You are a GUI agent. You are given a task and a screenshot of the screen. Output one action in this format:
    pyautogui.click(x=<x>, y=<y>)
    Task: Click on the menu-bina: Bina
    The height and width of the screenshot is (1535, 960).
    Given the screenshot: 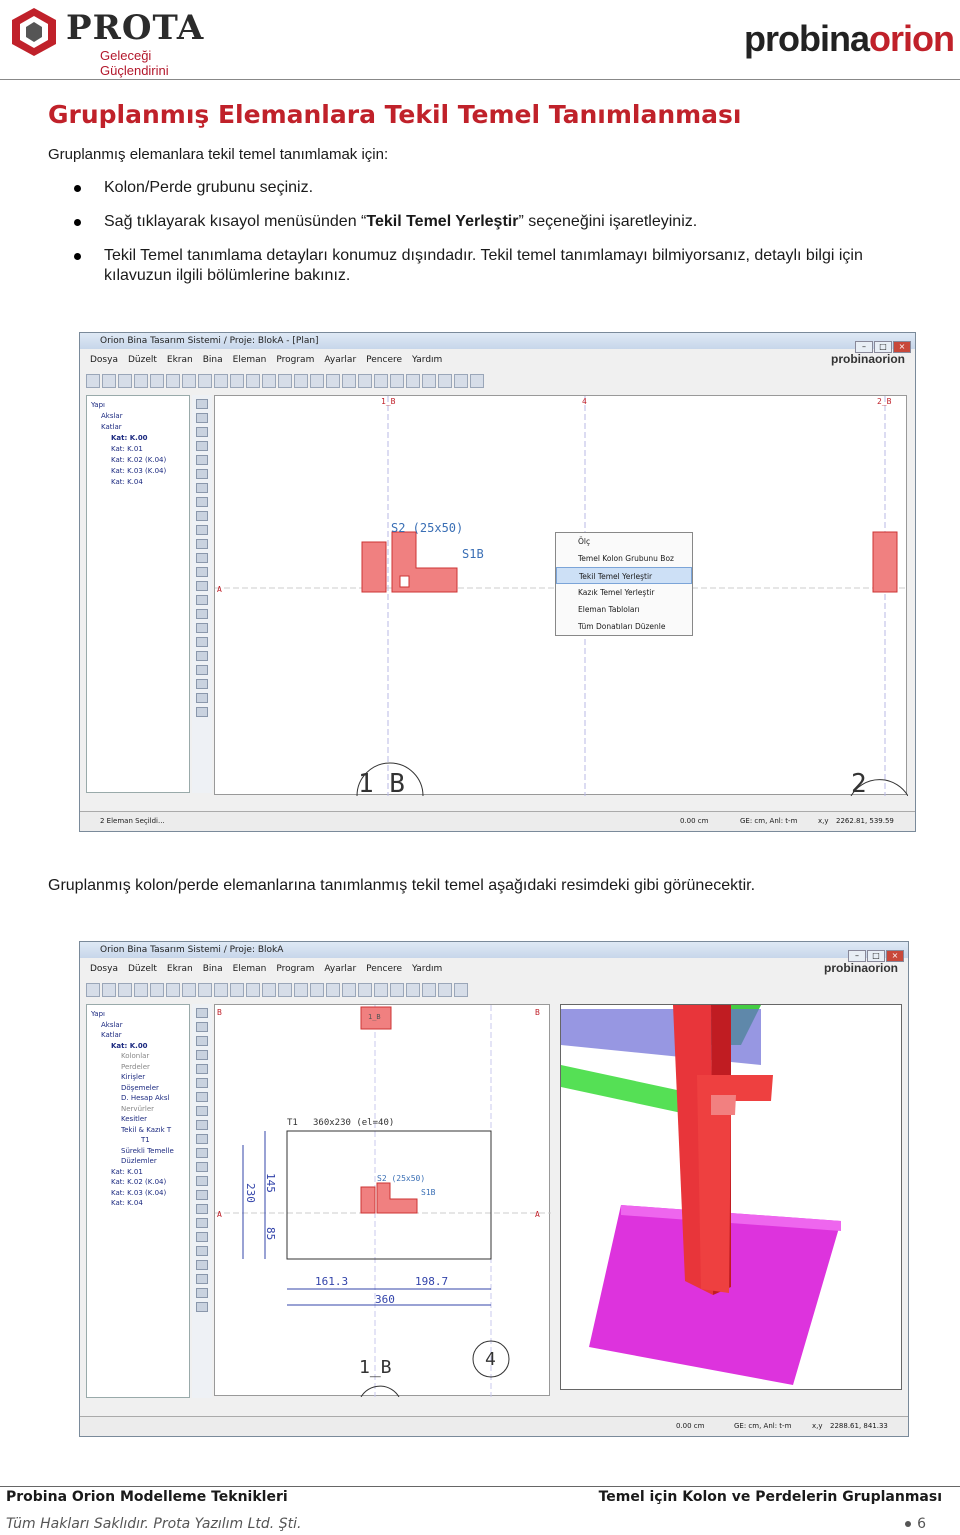 What is the action you would take?
    pyautogui.click(x=213, y=360)
    